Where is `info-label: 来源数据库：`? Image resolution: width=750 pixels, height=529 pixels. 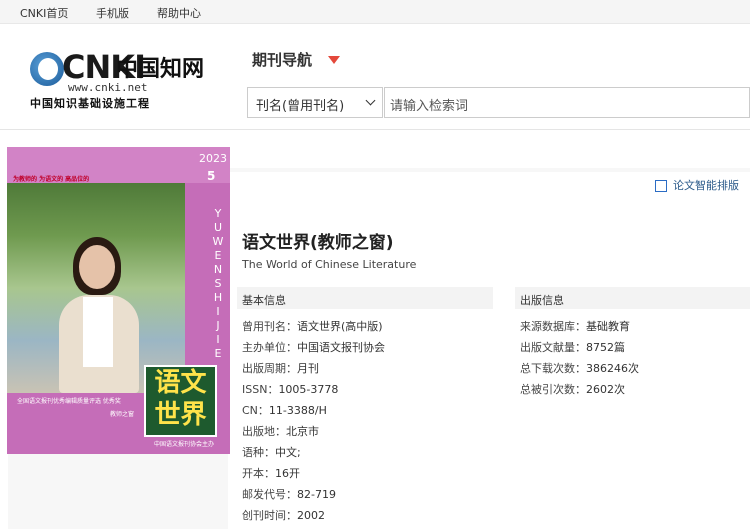 info-label: 来源数据库： is located at coordinates (553, 326).